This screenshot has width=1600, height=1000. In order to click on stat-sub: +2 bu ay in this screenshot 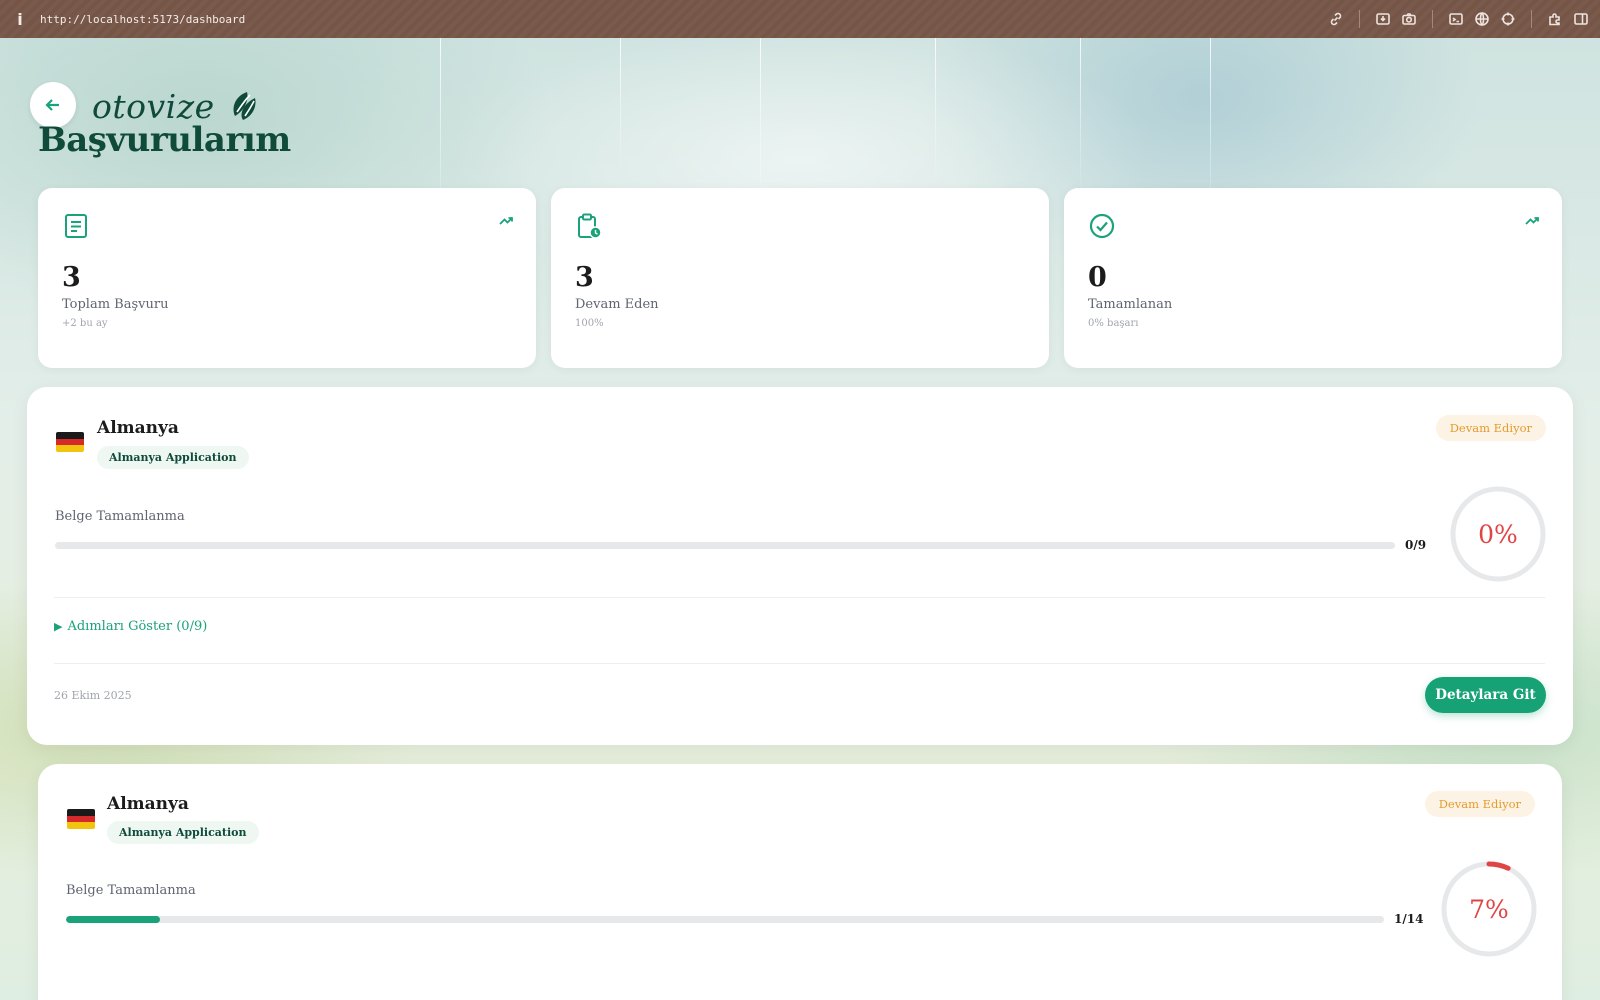, I will do `click(85, 323)`.